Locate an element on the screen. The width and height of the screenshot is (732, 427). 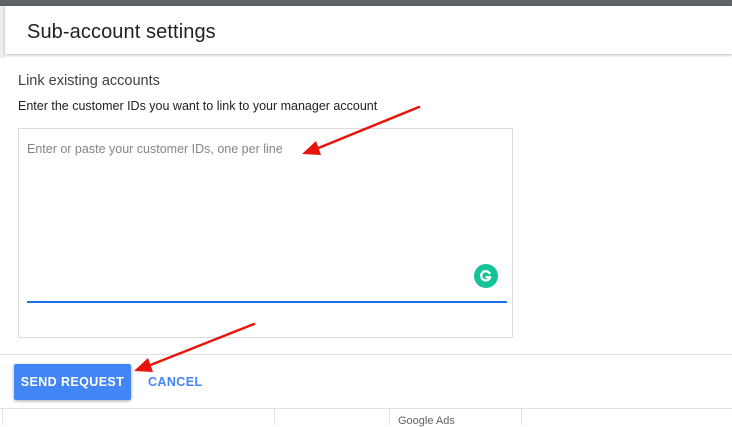
dialog-header: Sub-account settings is located at coordinates (368, 30).